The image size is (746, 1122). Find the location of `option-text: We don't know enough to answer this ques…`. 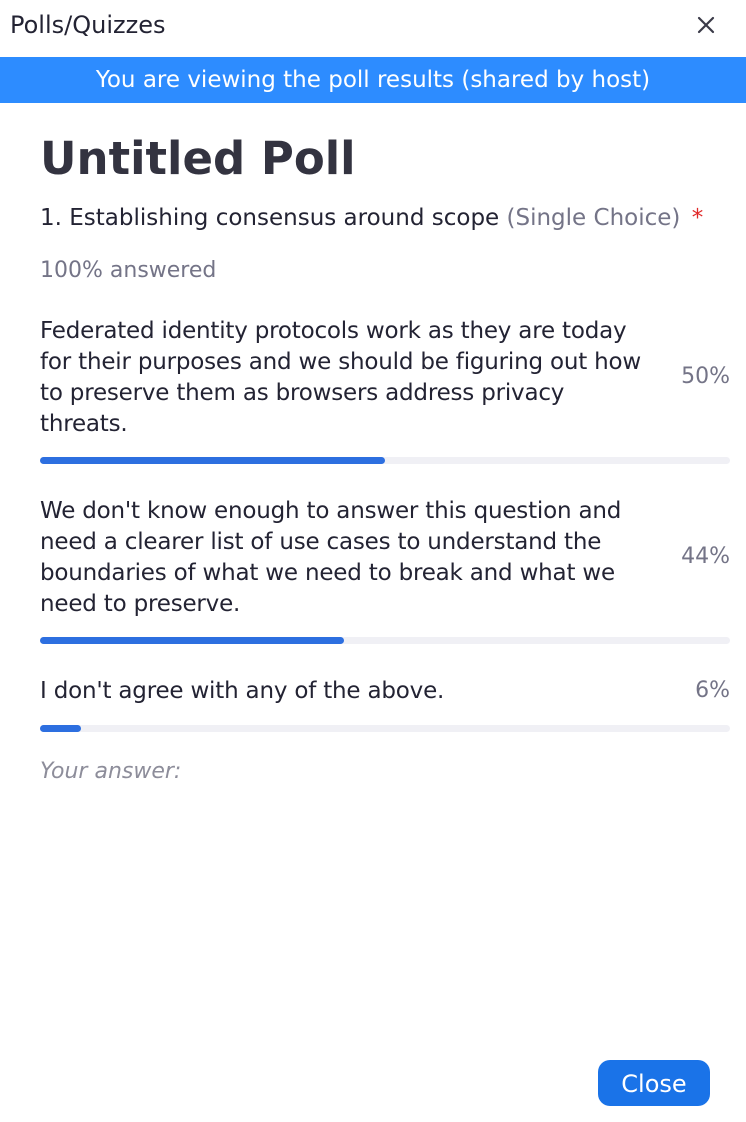

option-text: We don't know enough to answer this ques… is located at coordinates (331, 557).